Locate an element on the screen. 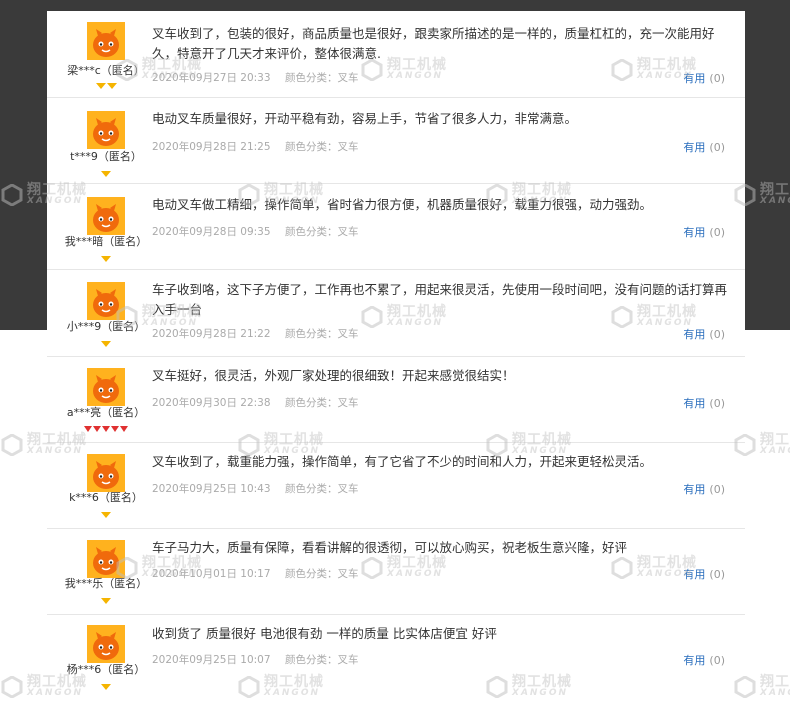 The width and height of the screenshot is (790, 719). username: 我***暗（匿名） is located at coordinates (106, 241).